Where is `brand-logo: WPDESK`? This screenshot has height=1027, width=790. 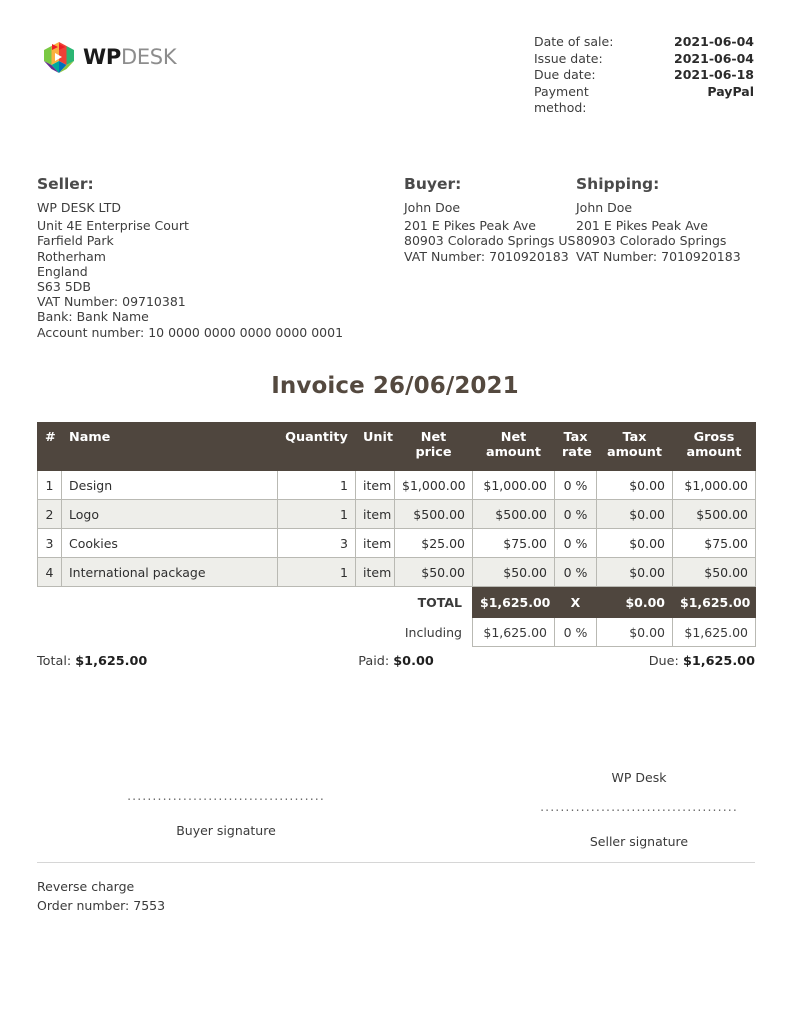 brand-logo: WPDESK is located at coordinates (110, 57).